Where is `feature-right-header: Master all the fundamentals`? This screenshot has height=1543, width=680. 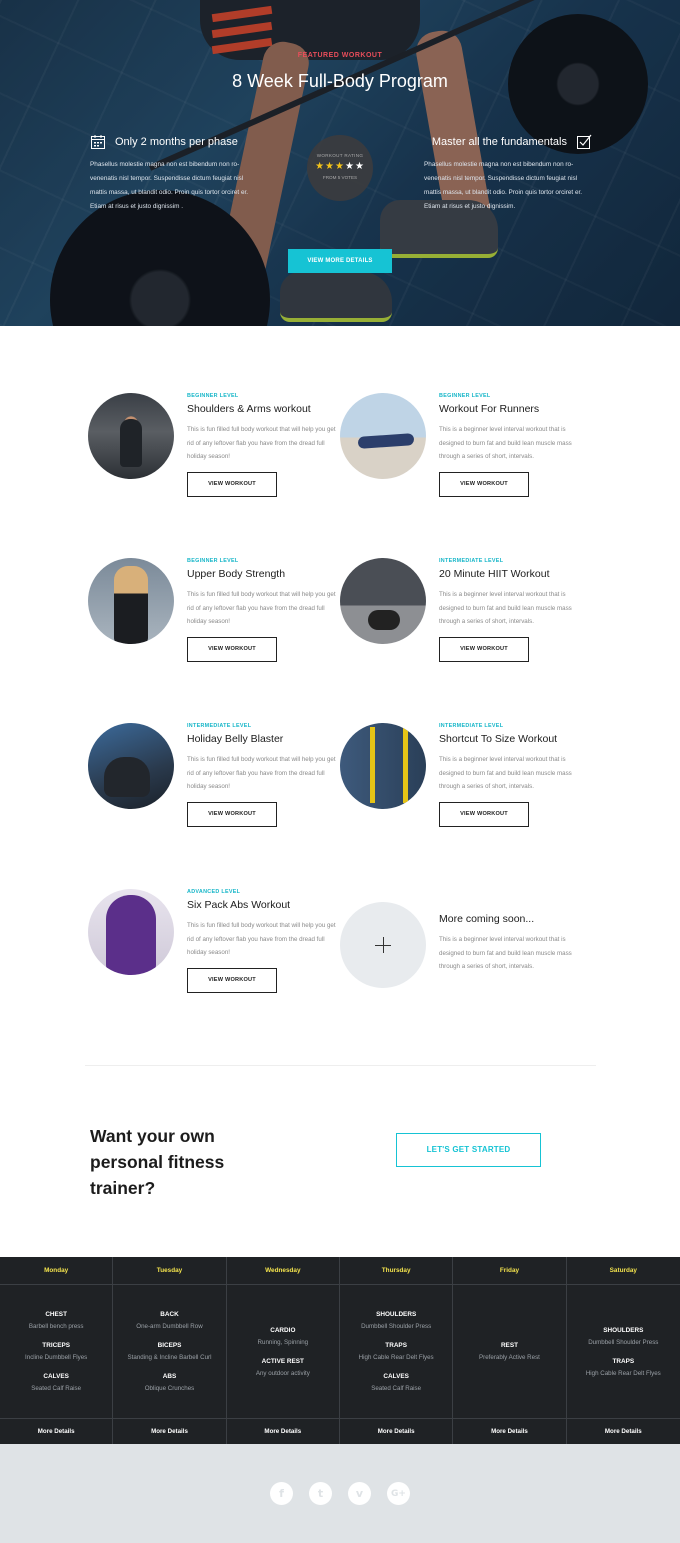
feature-right-header: Master all the fundamentals is located at coordinates (508, 142).